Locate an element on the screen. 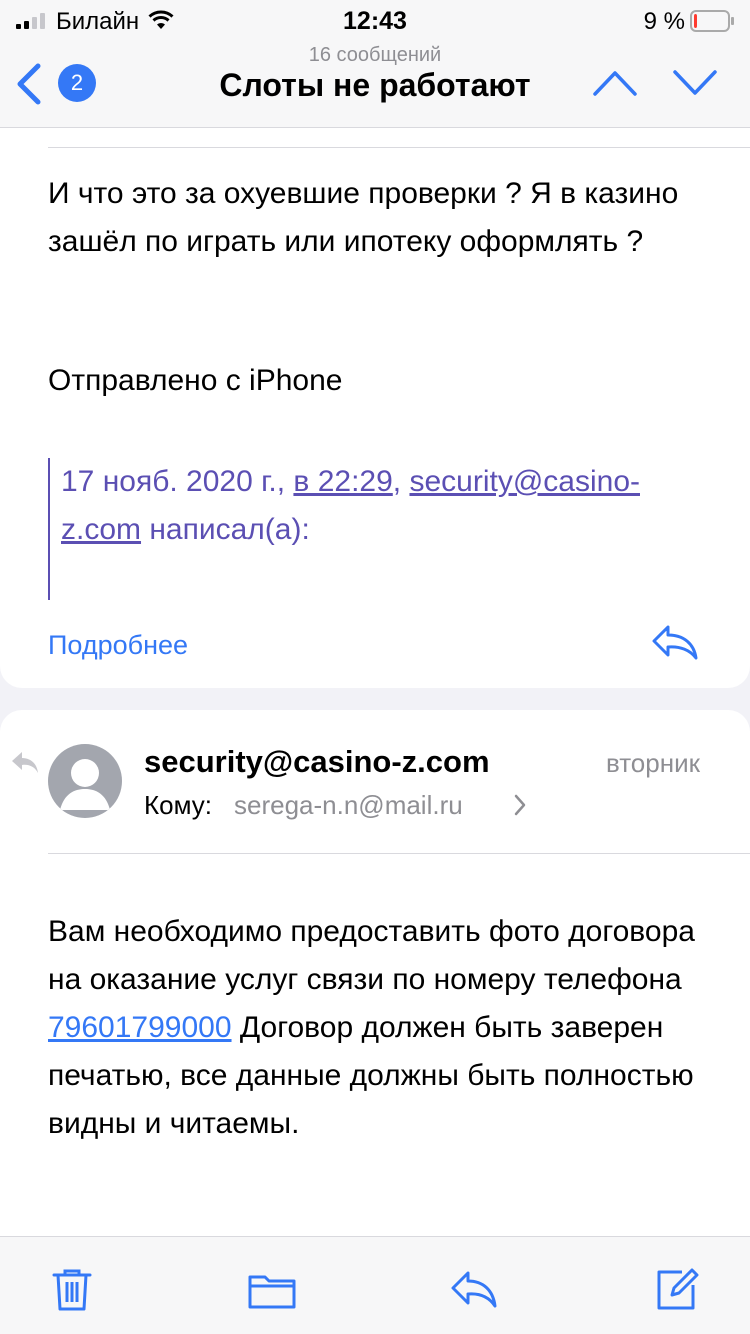 This screenshot has height=1334, width=750. battery-icon is located at coordinates (712, 21).